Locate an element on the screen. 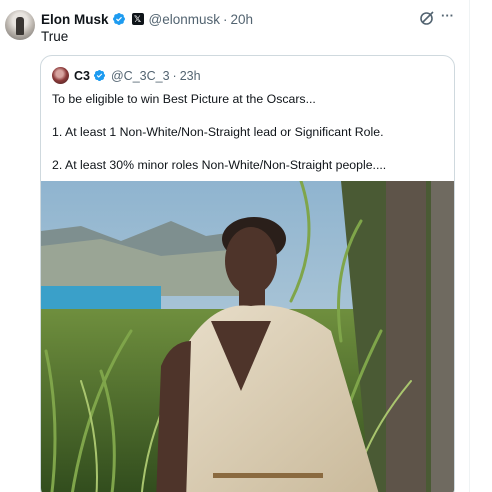 This screenshot has width=492, height=492. tweet-header: Elon Musk 𝕏 @elonmusk · 20h is located at coordinates (147, 19).